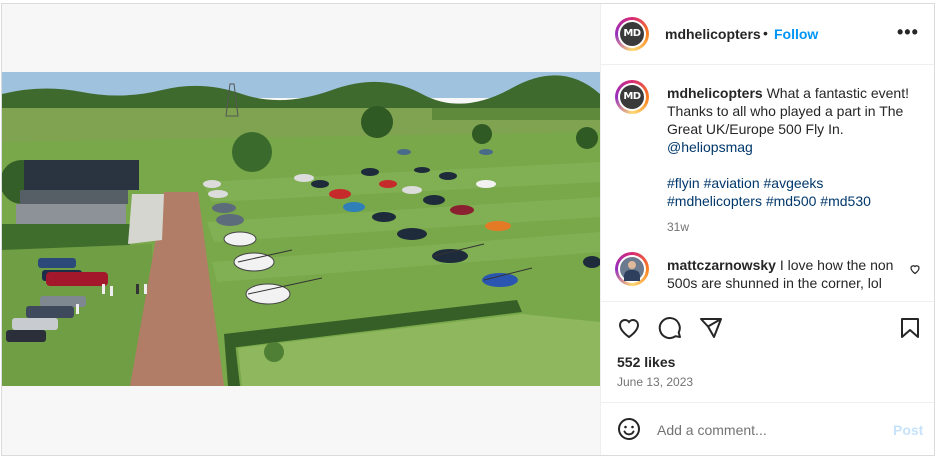 This screenshot has width=938, height=461. I want to click on header-username: mdhelicopters, so click(713, 34).